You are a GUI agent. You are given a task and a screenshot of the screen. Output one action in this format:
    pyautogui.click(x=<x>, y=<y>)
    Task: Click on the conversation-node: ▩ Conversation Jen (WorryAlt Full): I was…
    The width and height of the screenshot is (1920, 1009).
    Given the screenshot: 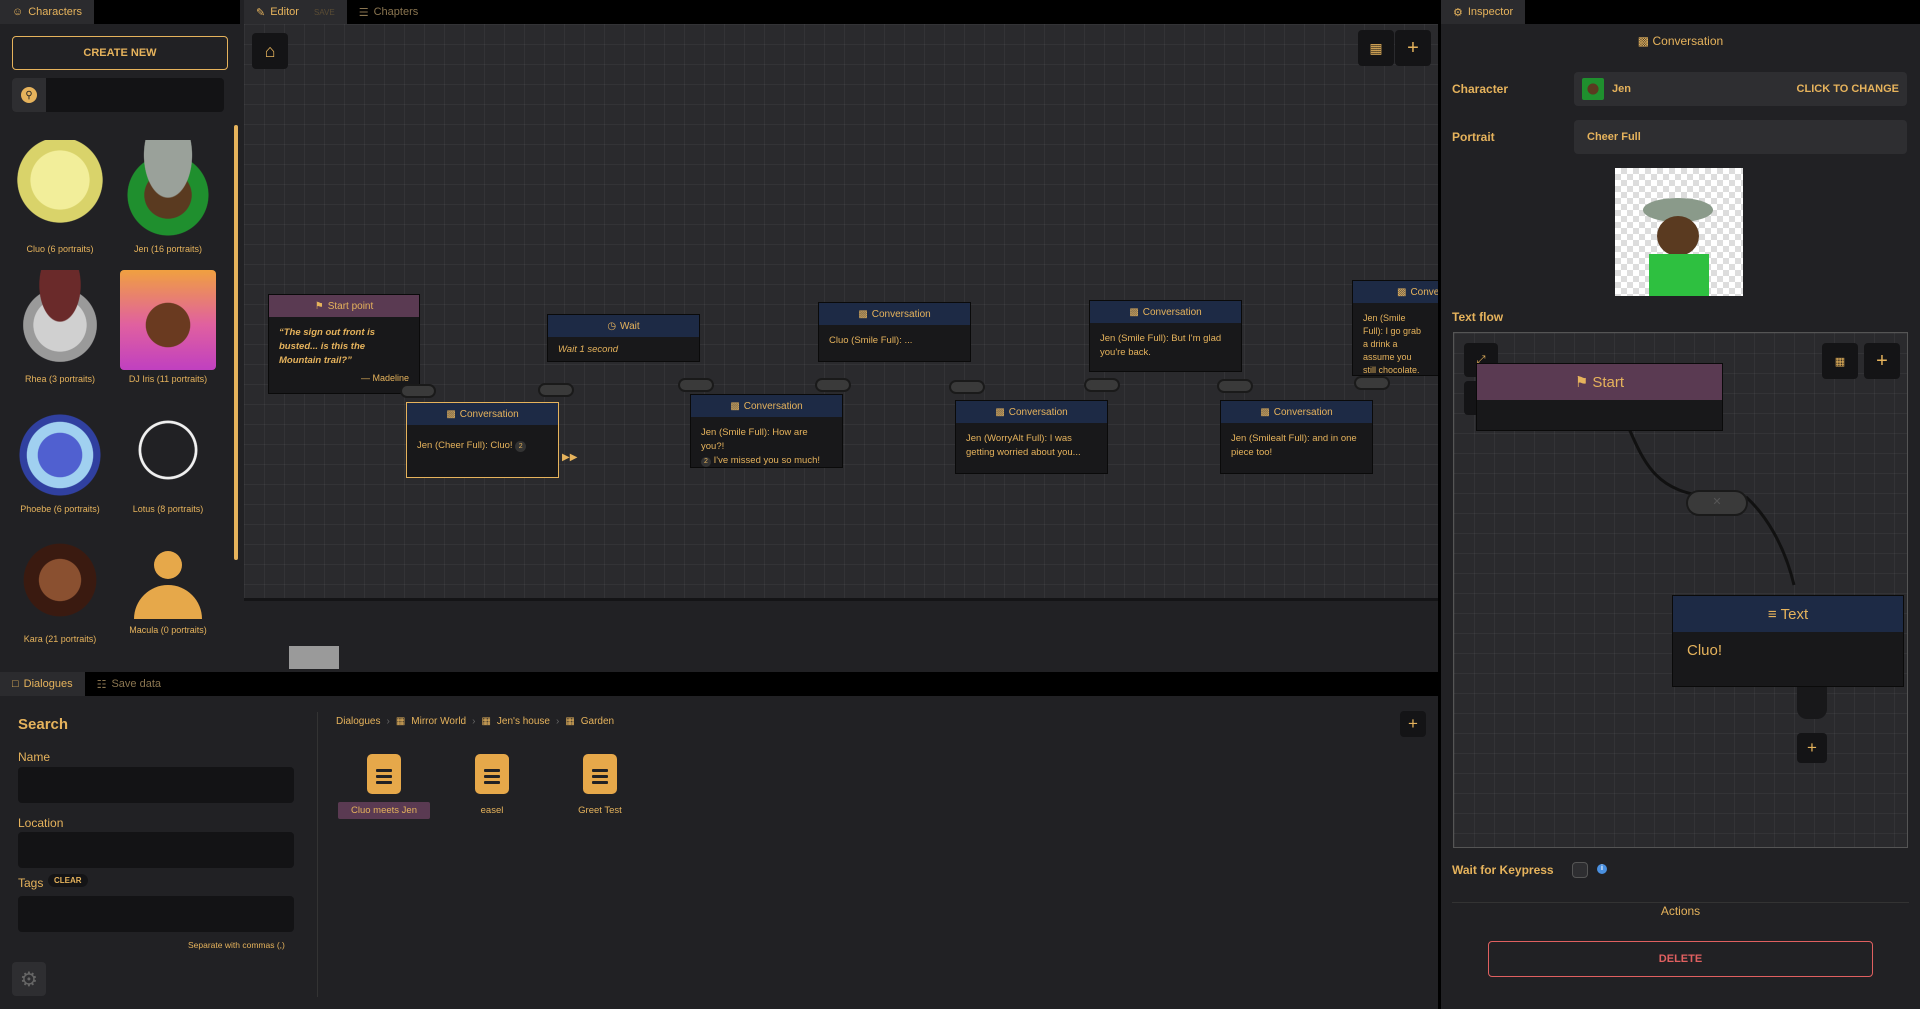 What is the action you would take?
    pyautogui.click(x=1031, y=437)
    